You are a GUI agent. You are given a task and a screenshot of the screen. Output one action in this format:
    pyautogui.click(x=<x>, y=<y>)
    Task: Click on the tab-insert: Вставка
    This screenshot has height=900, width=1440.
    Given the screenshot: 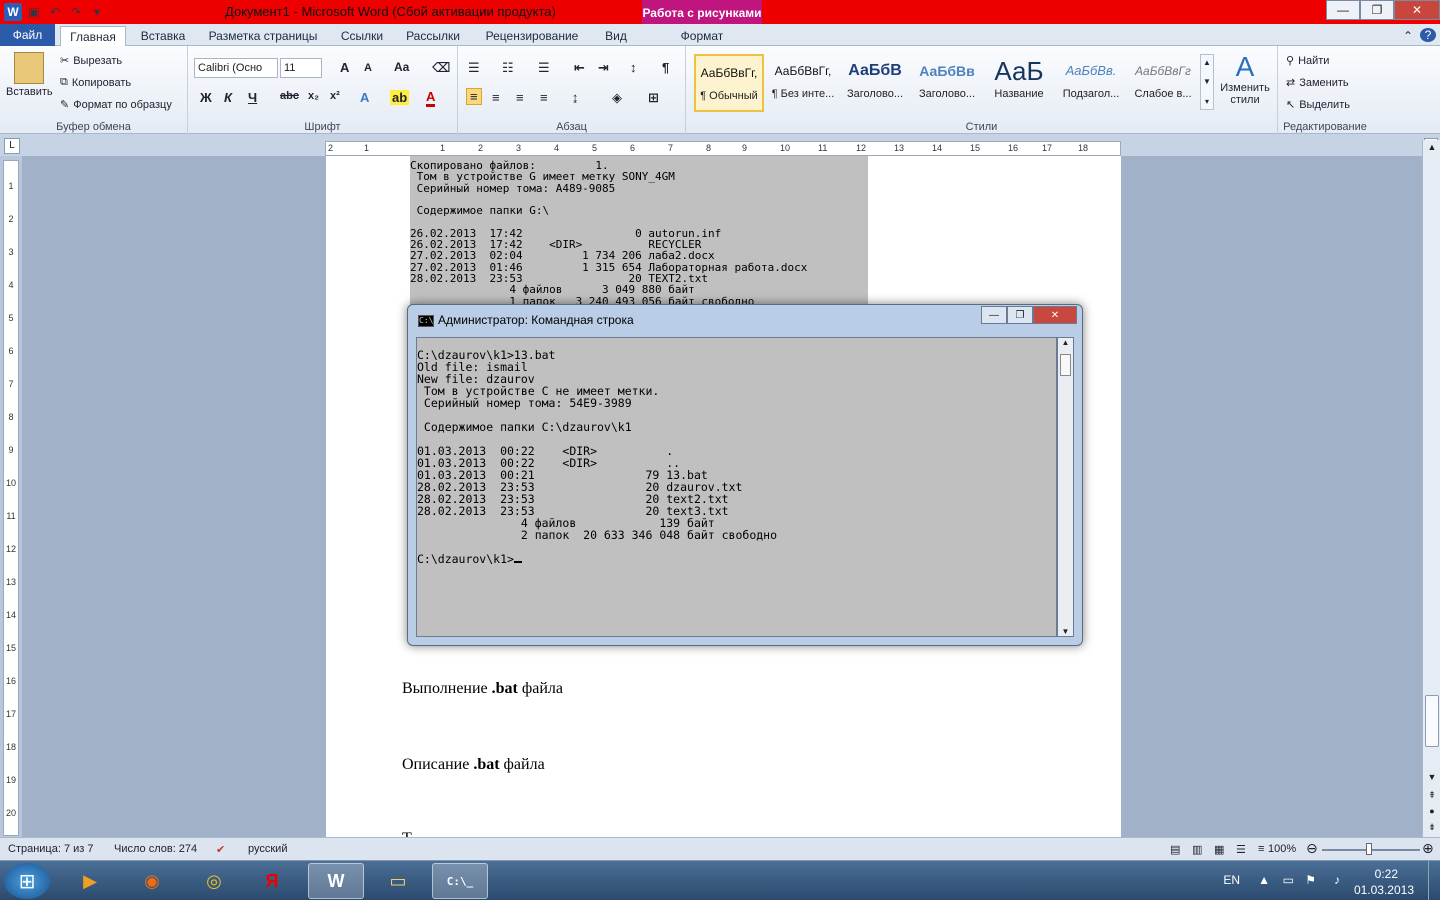 What is the action you would take?
    pyautogui.click(x=163, y=36)
    